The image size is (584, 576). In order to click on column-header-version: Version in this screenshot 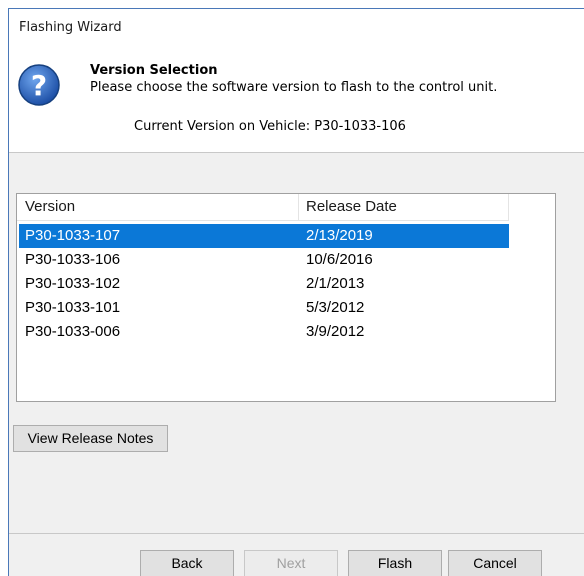, I will do `click(50, 207)`.